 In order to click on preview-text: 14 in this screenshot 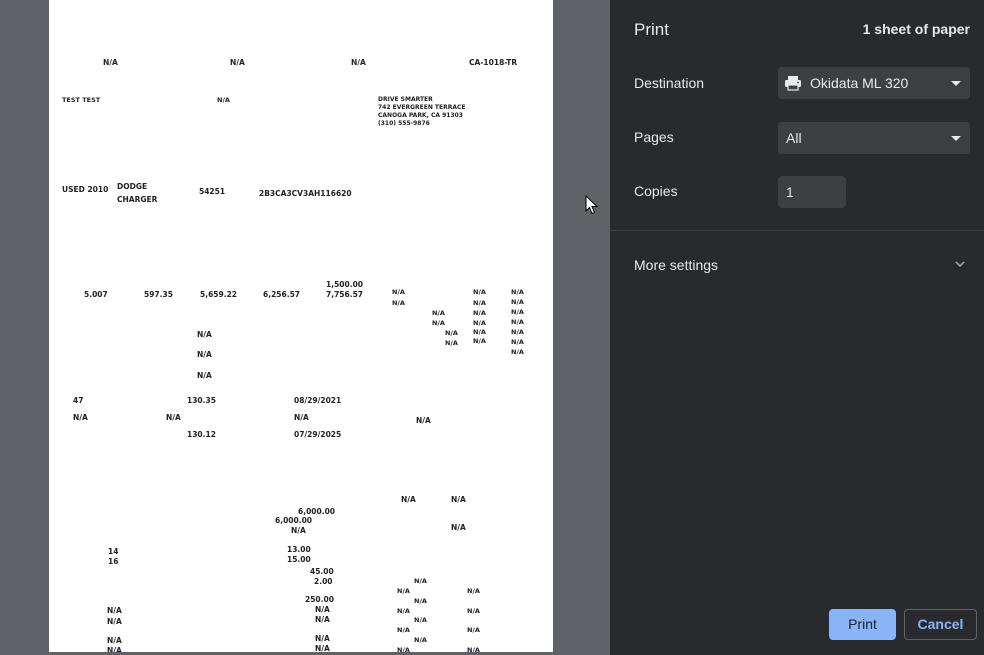, I will do `click(113, 551)`.